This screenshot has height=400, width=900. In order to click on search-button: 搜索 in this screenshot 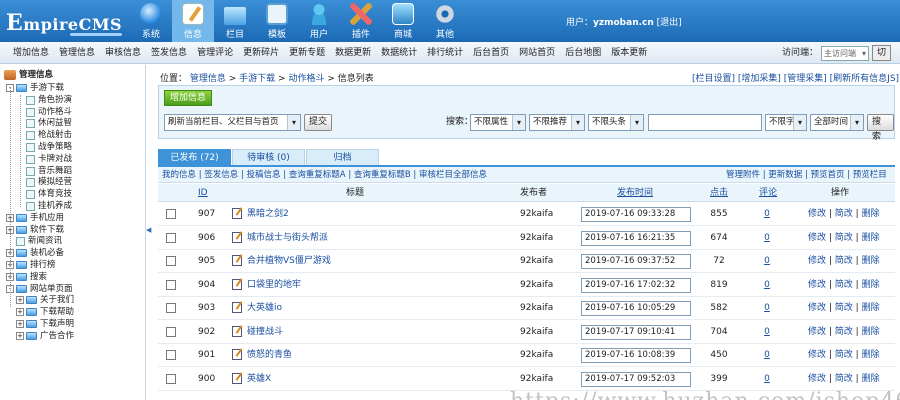, I will do `click(880, 128)`.